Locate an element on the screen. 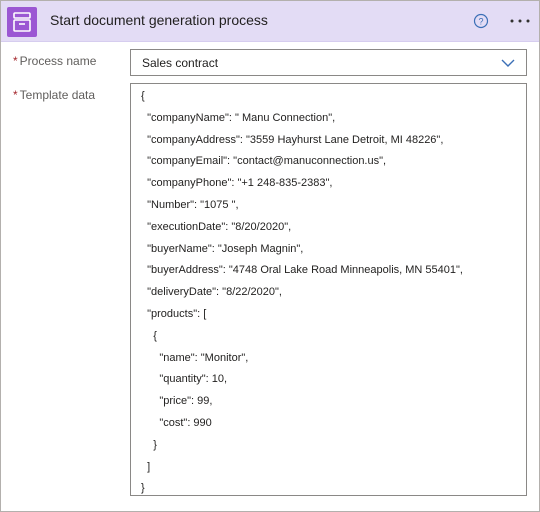 The height and width of the screenshot is (512, 540). file-cabinet-icon is located at coordinates (22, 22).